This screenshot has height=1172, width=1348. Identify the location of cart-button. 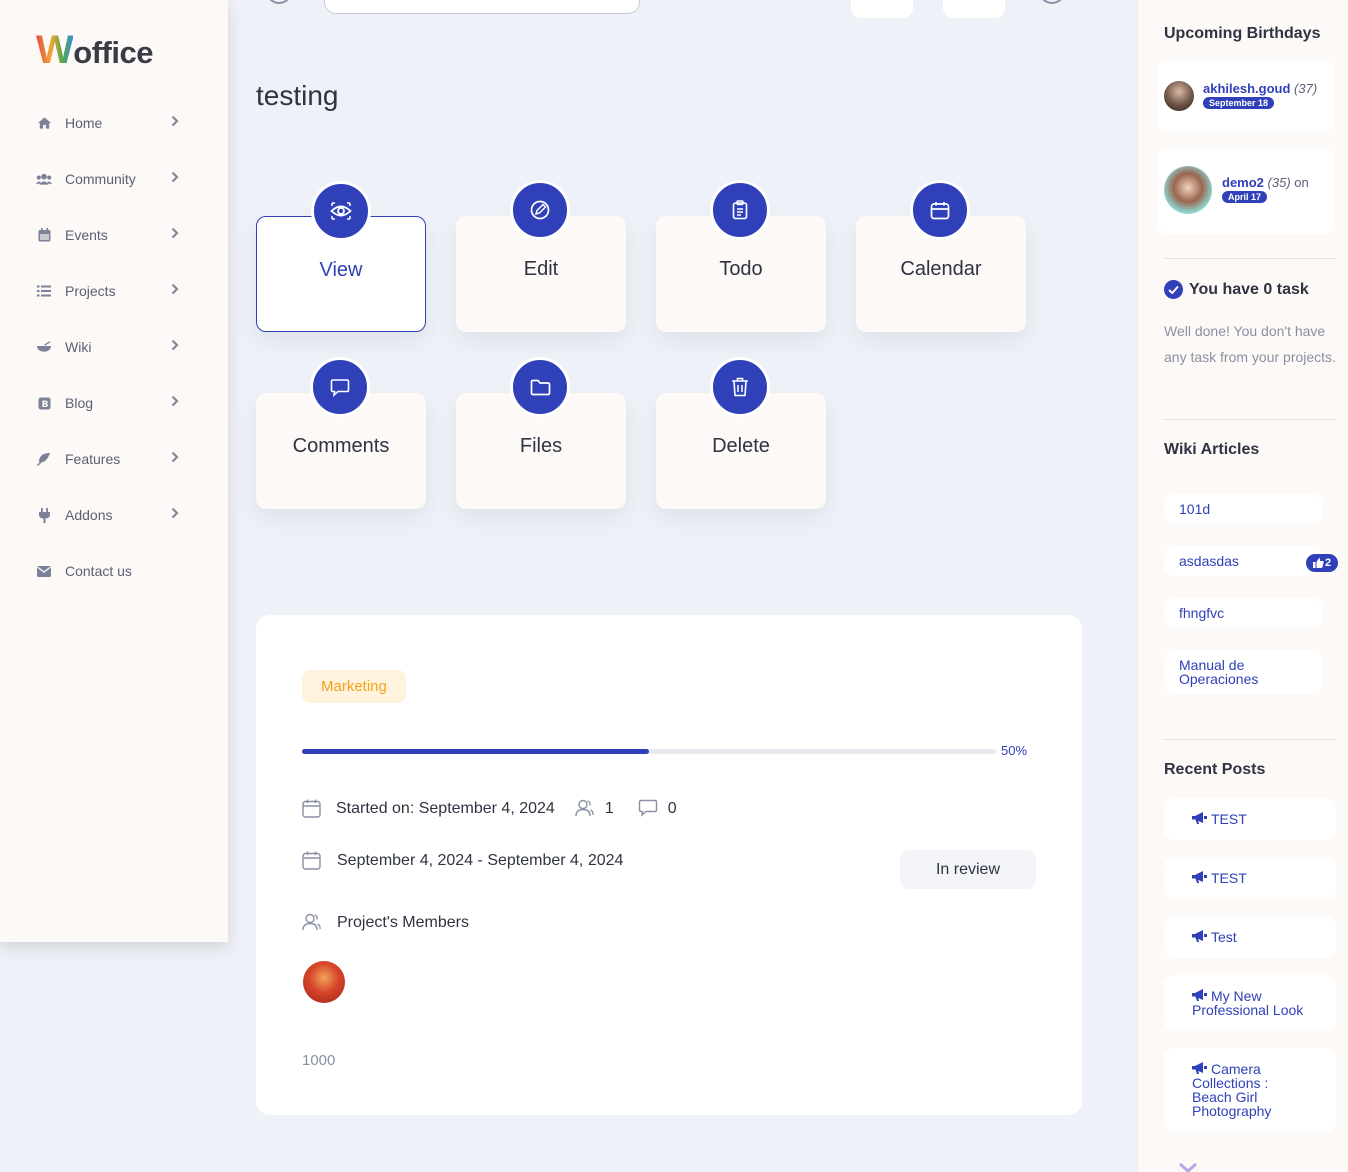
(974, 9).